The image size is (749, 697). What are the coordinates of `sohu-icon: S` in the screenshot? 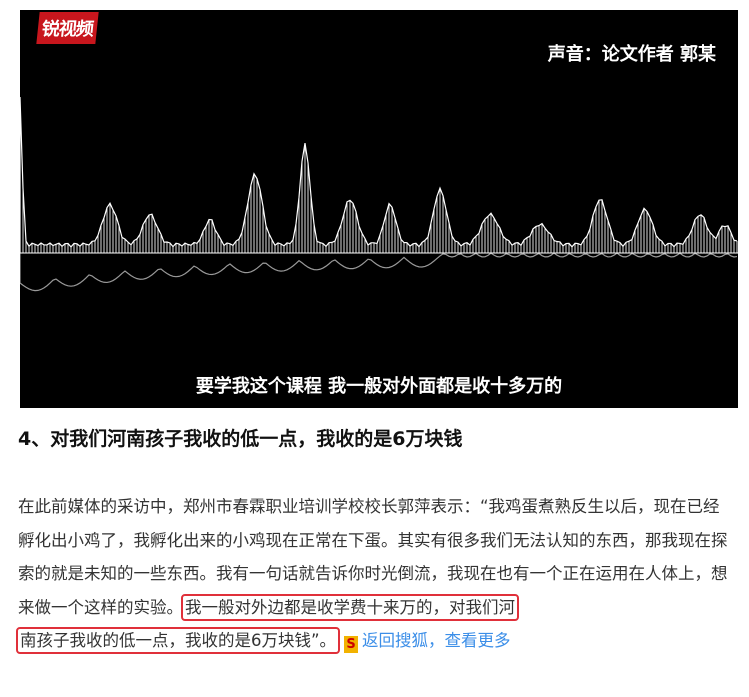 It's located at (351, 644).